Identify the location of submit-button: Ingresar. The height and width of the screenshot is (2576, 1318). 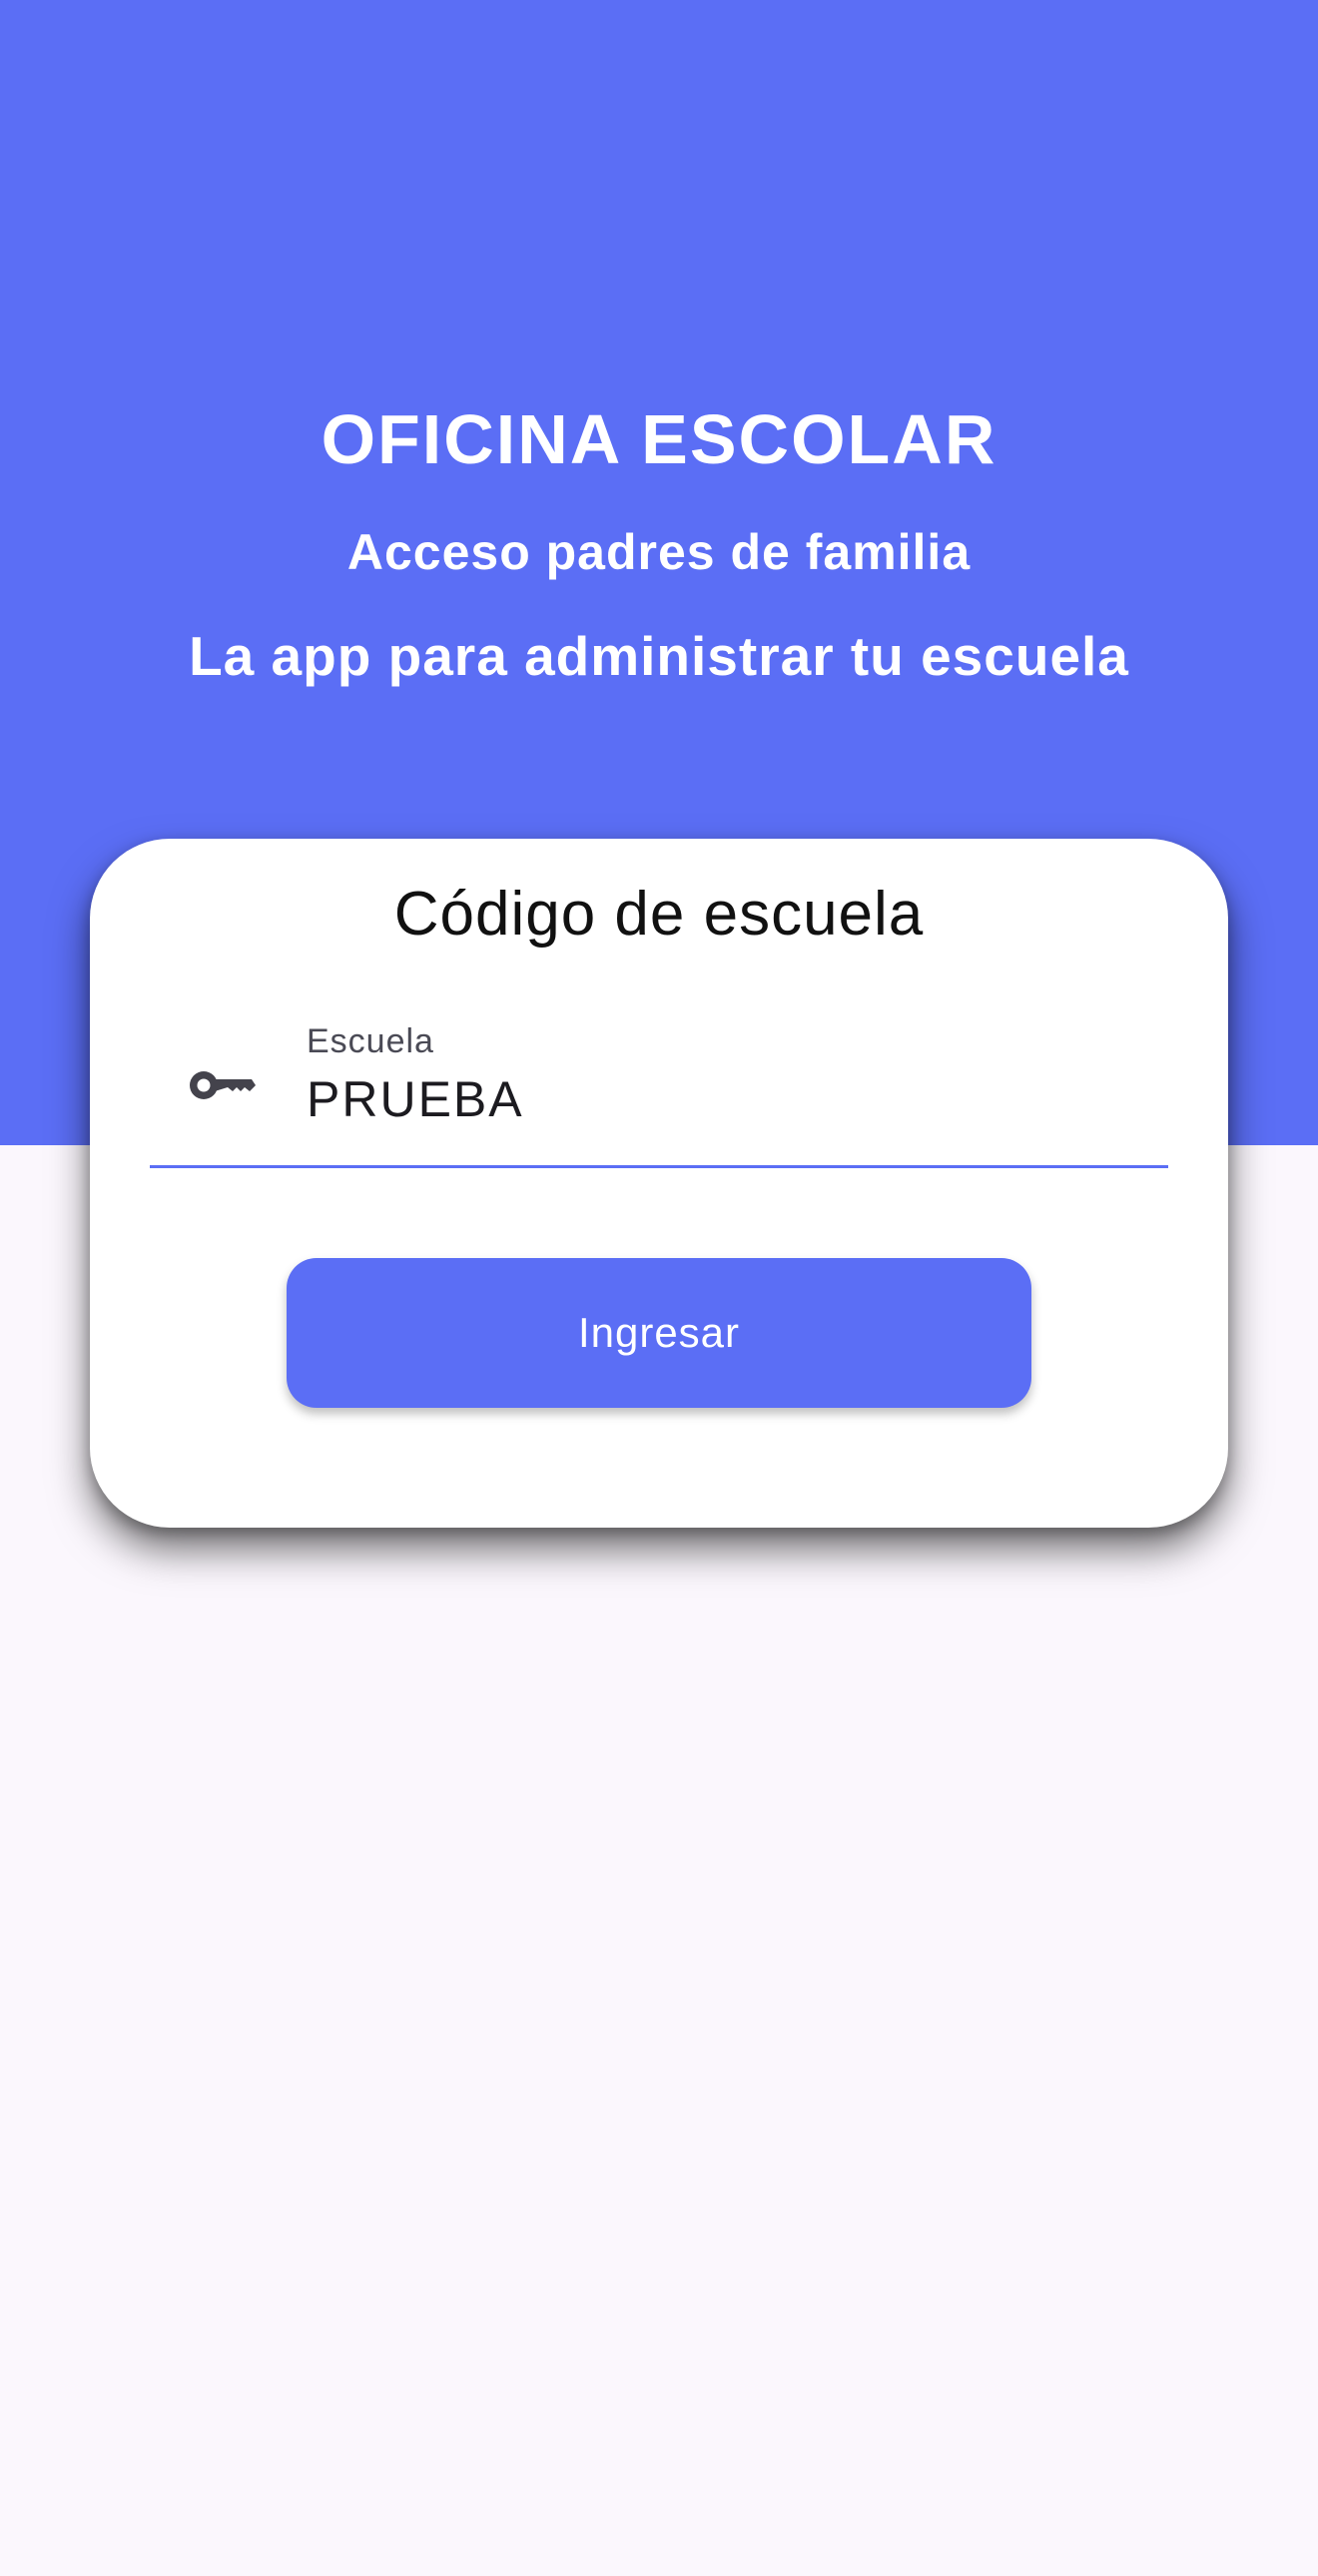
(659, 1333).